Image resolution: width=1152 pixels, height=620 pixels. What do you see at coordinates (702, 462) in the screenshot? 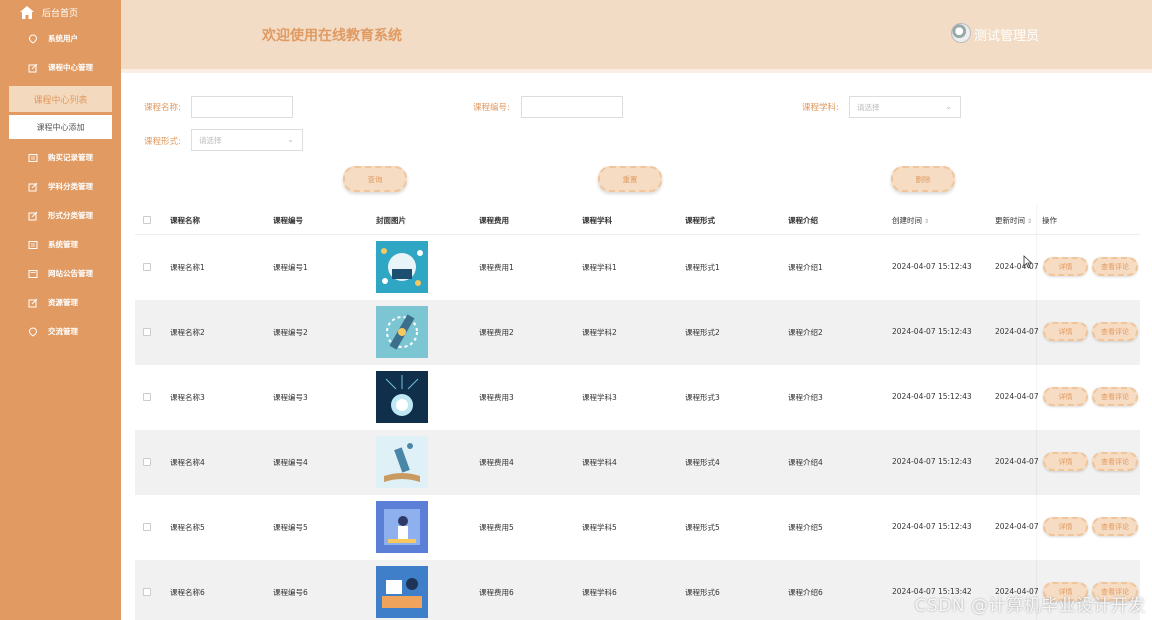
I see `cell-course-form: 课程形式4` at bounding box center [702, 462].